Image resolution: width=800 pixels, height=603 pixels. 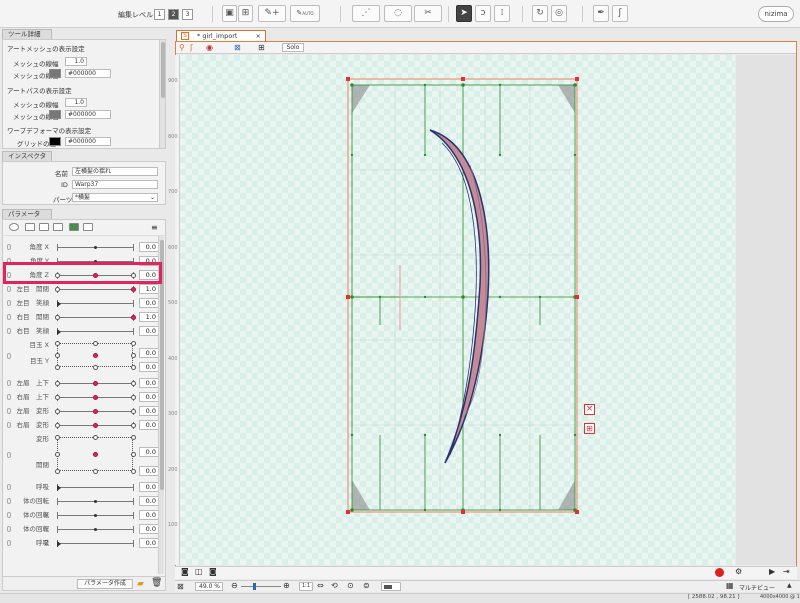 What do you see at coordinates (293, 47) in the screenshot?
I see `solo-button: Solo` at bounding box center [293, 47].